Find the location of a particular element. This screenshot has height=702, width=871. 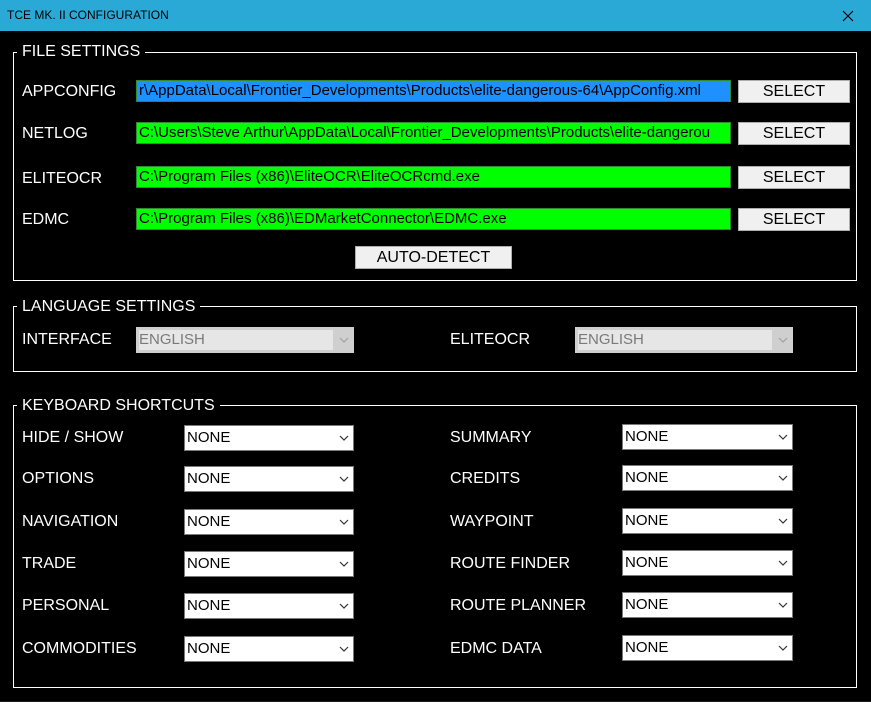

eliteocr-select-button: SELECT is located at coordinates (794, 177).